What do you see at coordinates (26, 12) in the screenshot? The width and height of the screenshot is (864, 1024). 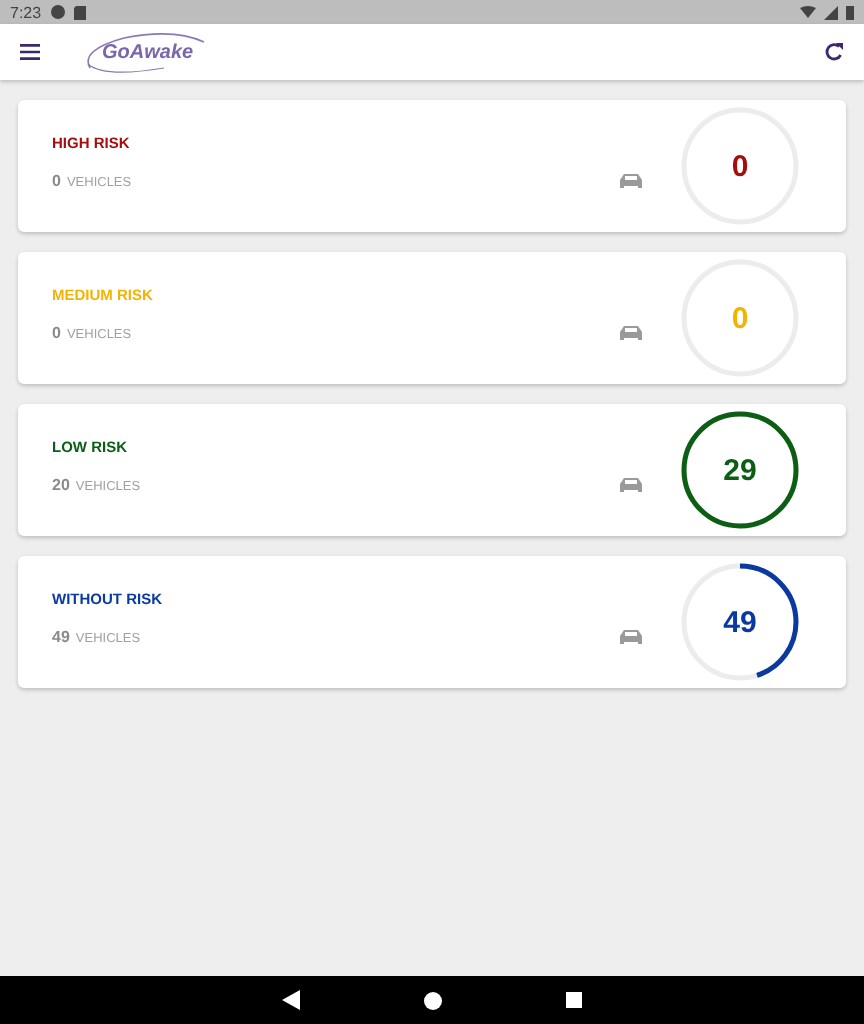 I see `status-time: 7:23` at bounding box center [26, 12].